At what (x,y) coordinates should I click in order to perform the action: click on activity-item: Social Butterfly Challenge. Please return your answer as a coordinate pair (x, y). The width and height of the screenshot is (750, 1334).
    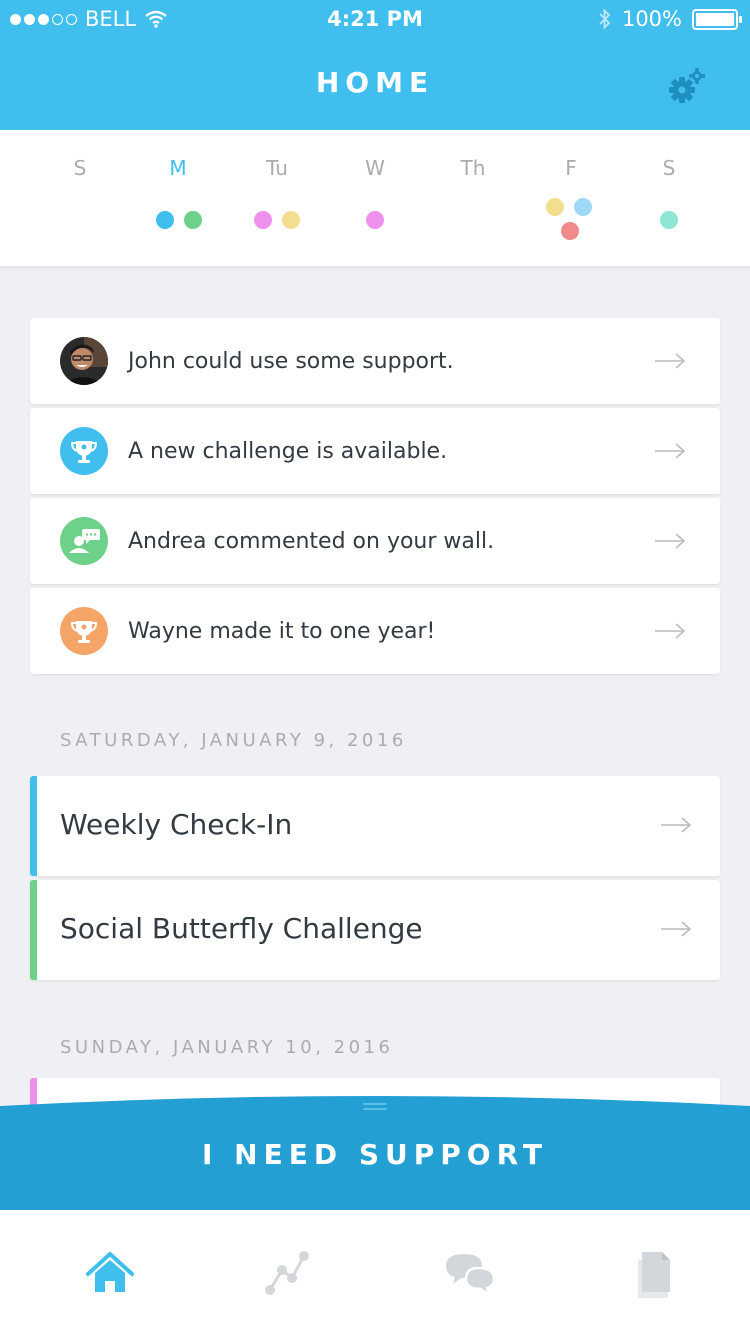
    Looking at the image, I should click on (375, 930).